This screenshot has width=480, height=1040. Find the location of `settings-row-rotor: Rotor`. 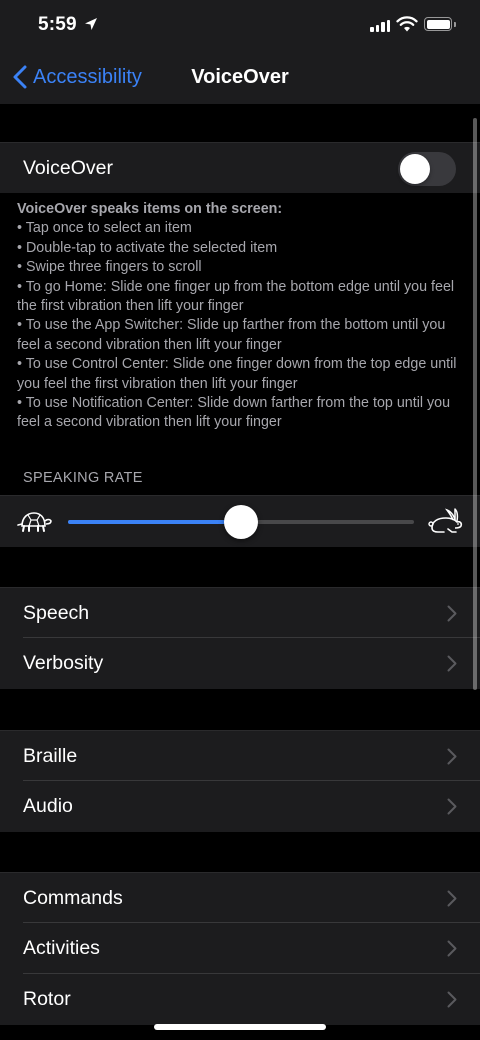

settings-row-rotor: Rotor is located at coordinates (240, 999).